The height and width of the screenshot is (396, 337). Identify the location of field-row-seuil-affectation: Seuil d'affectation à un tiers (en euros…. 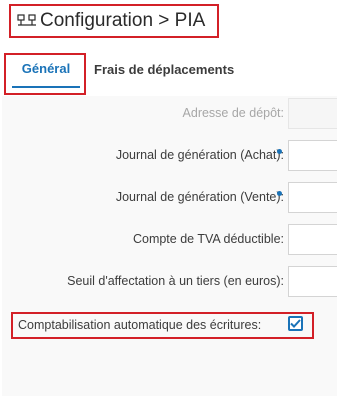
(168, 282).